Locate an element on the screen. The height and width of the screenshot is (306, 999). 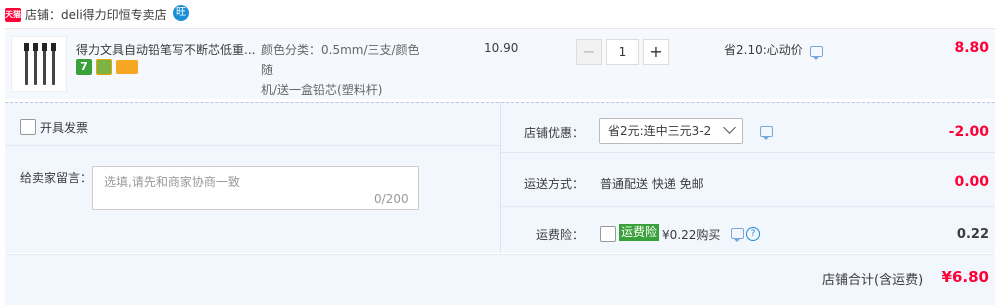
sku-attributes: 颜色分类：0.5mm/三支/颜色随 机/送一盒铅芯(塑料杆) is located at coordinates (341, 70).